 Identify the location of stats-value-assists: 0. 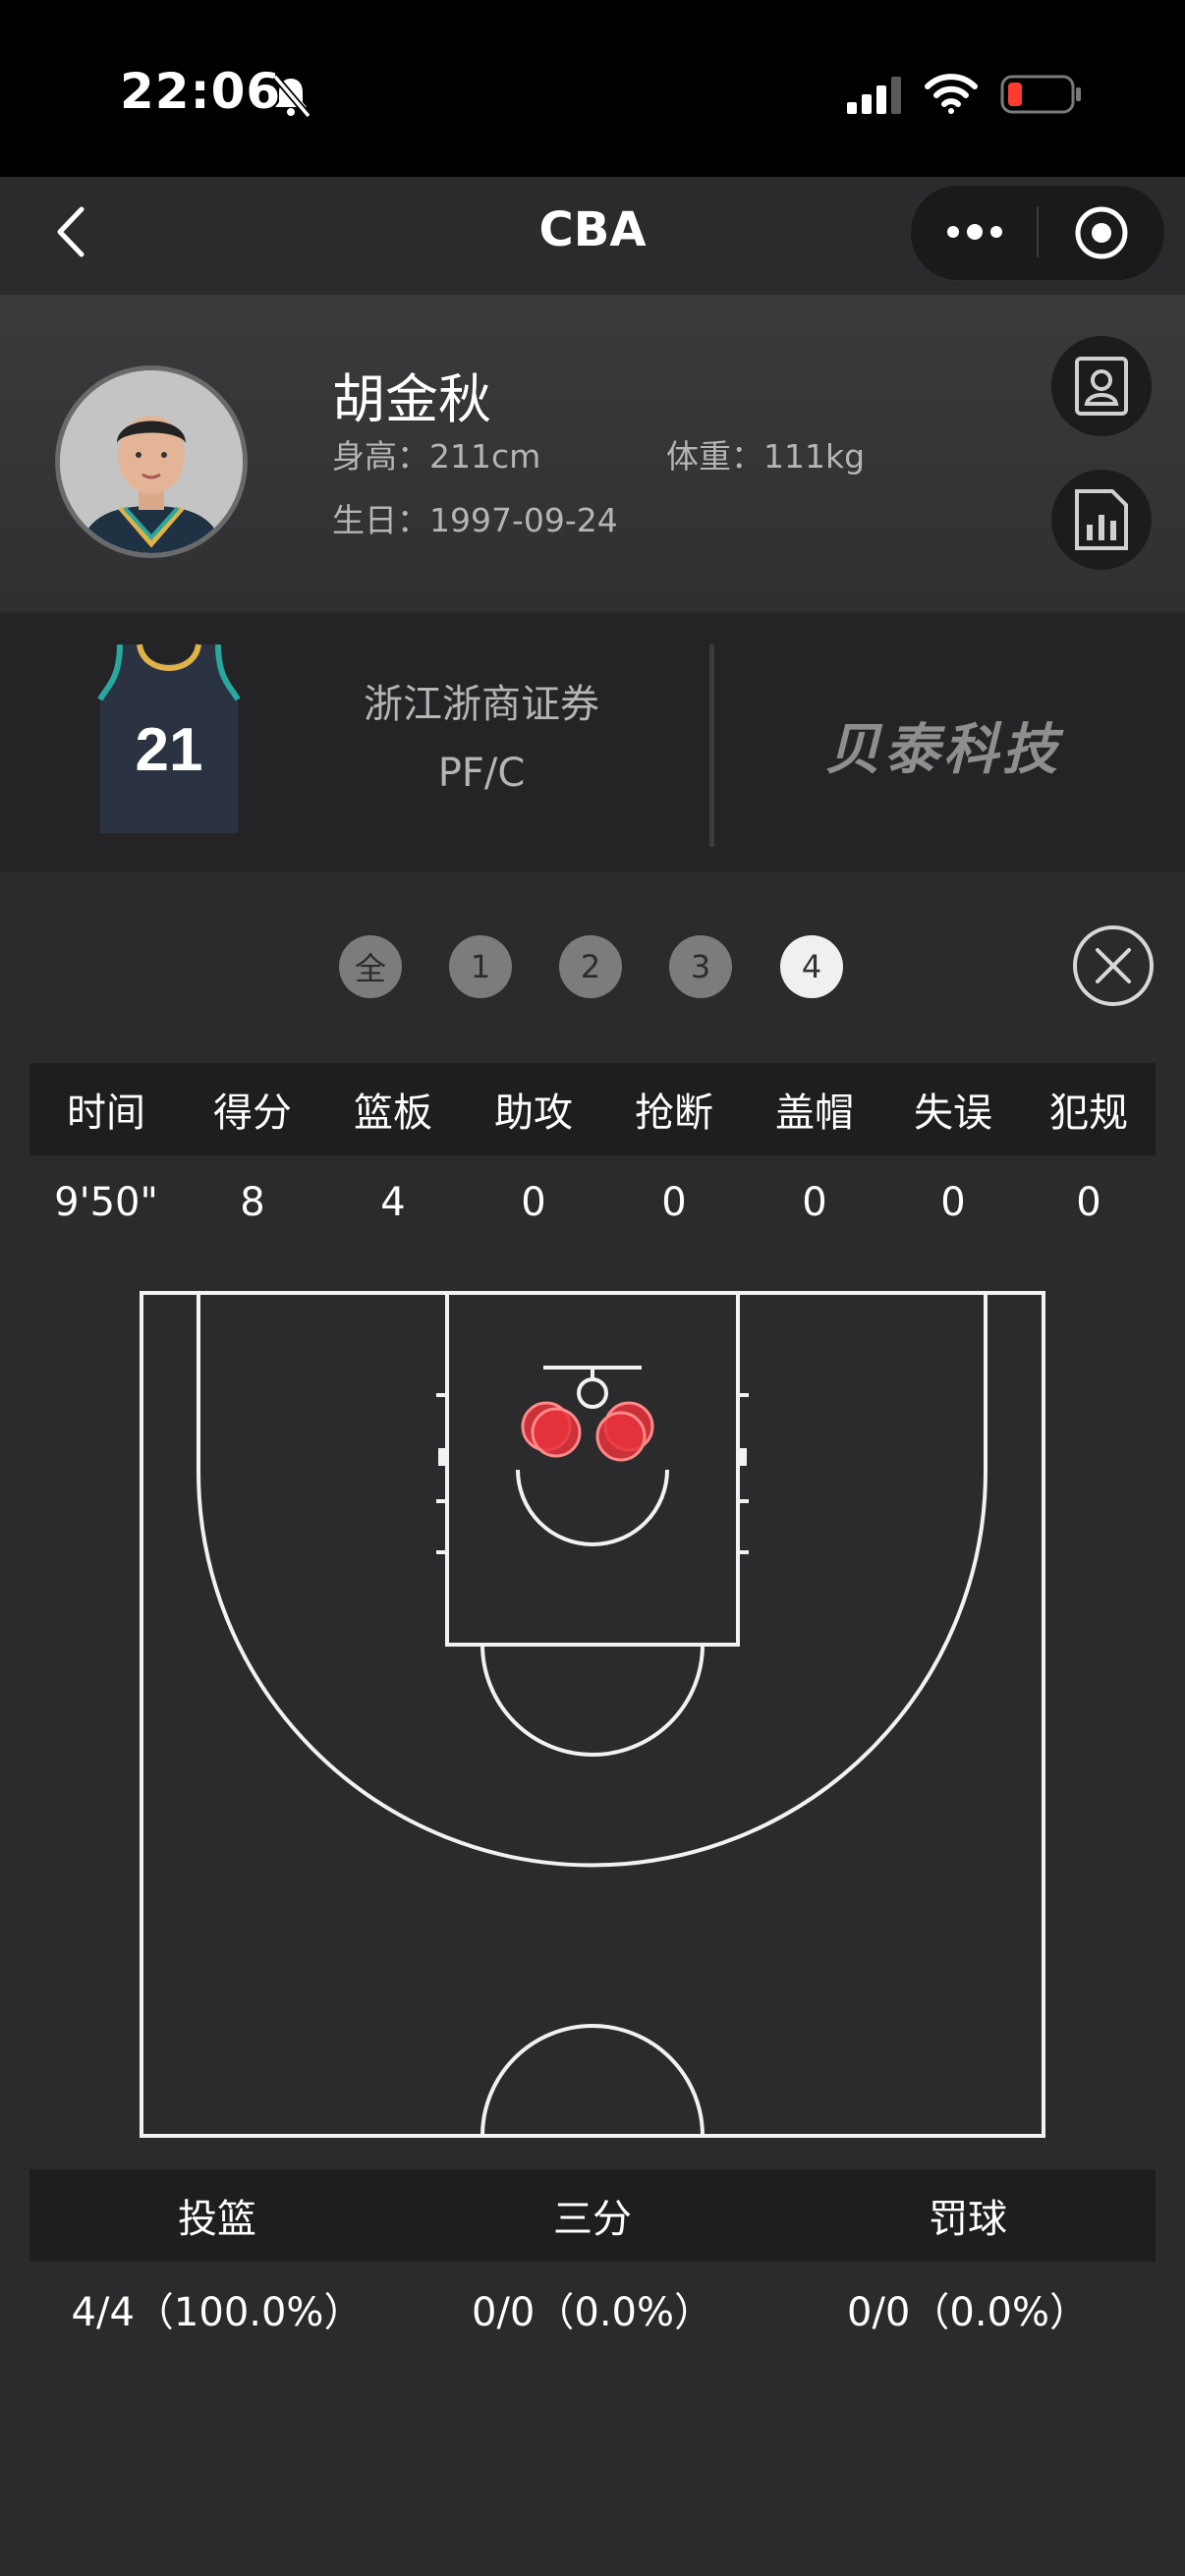
(534, 1202).